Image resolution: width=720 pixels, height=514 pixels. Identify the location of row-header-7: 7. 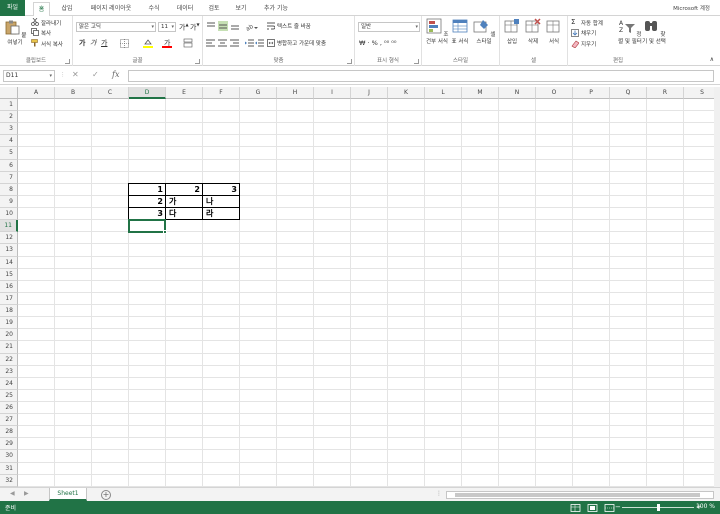
(9, 177).